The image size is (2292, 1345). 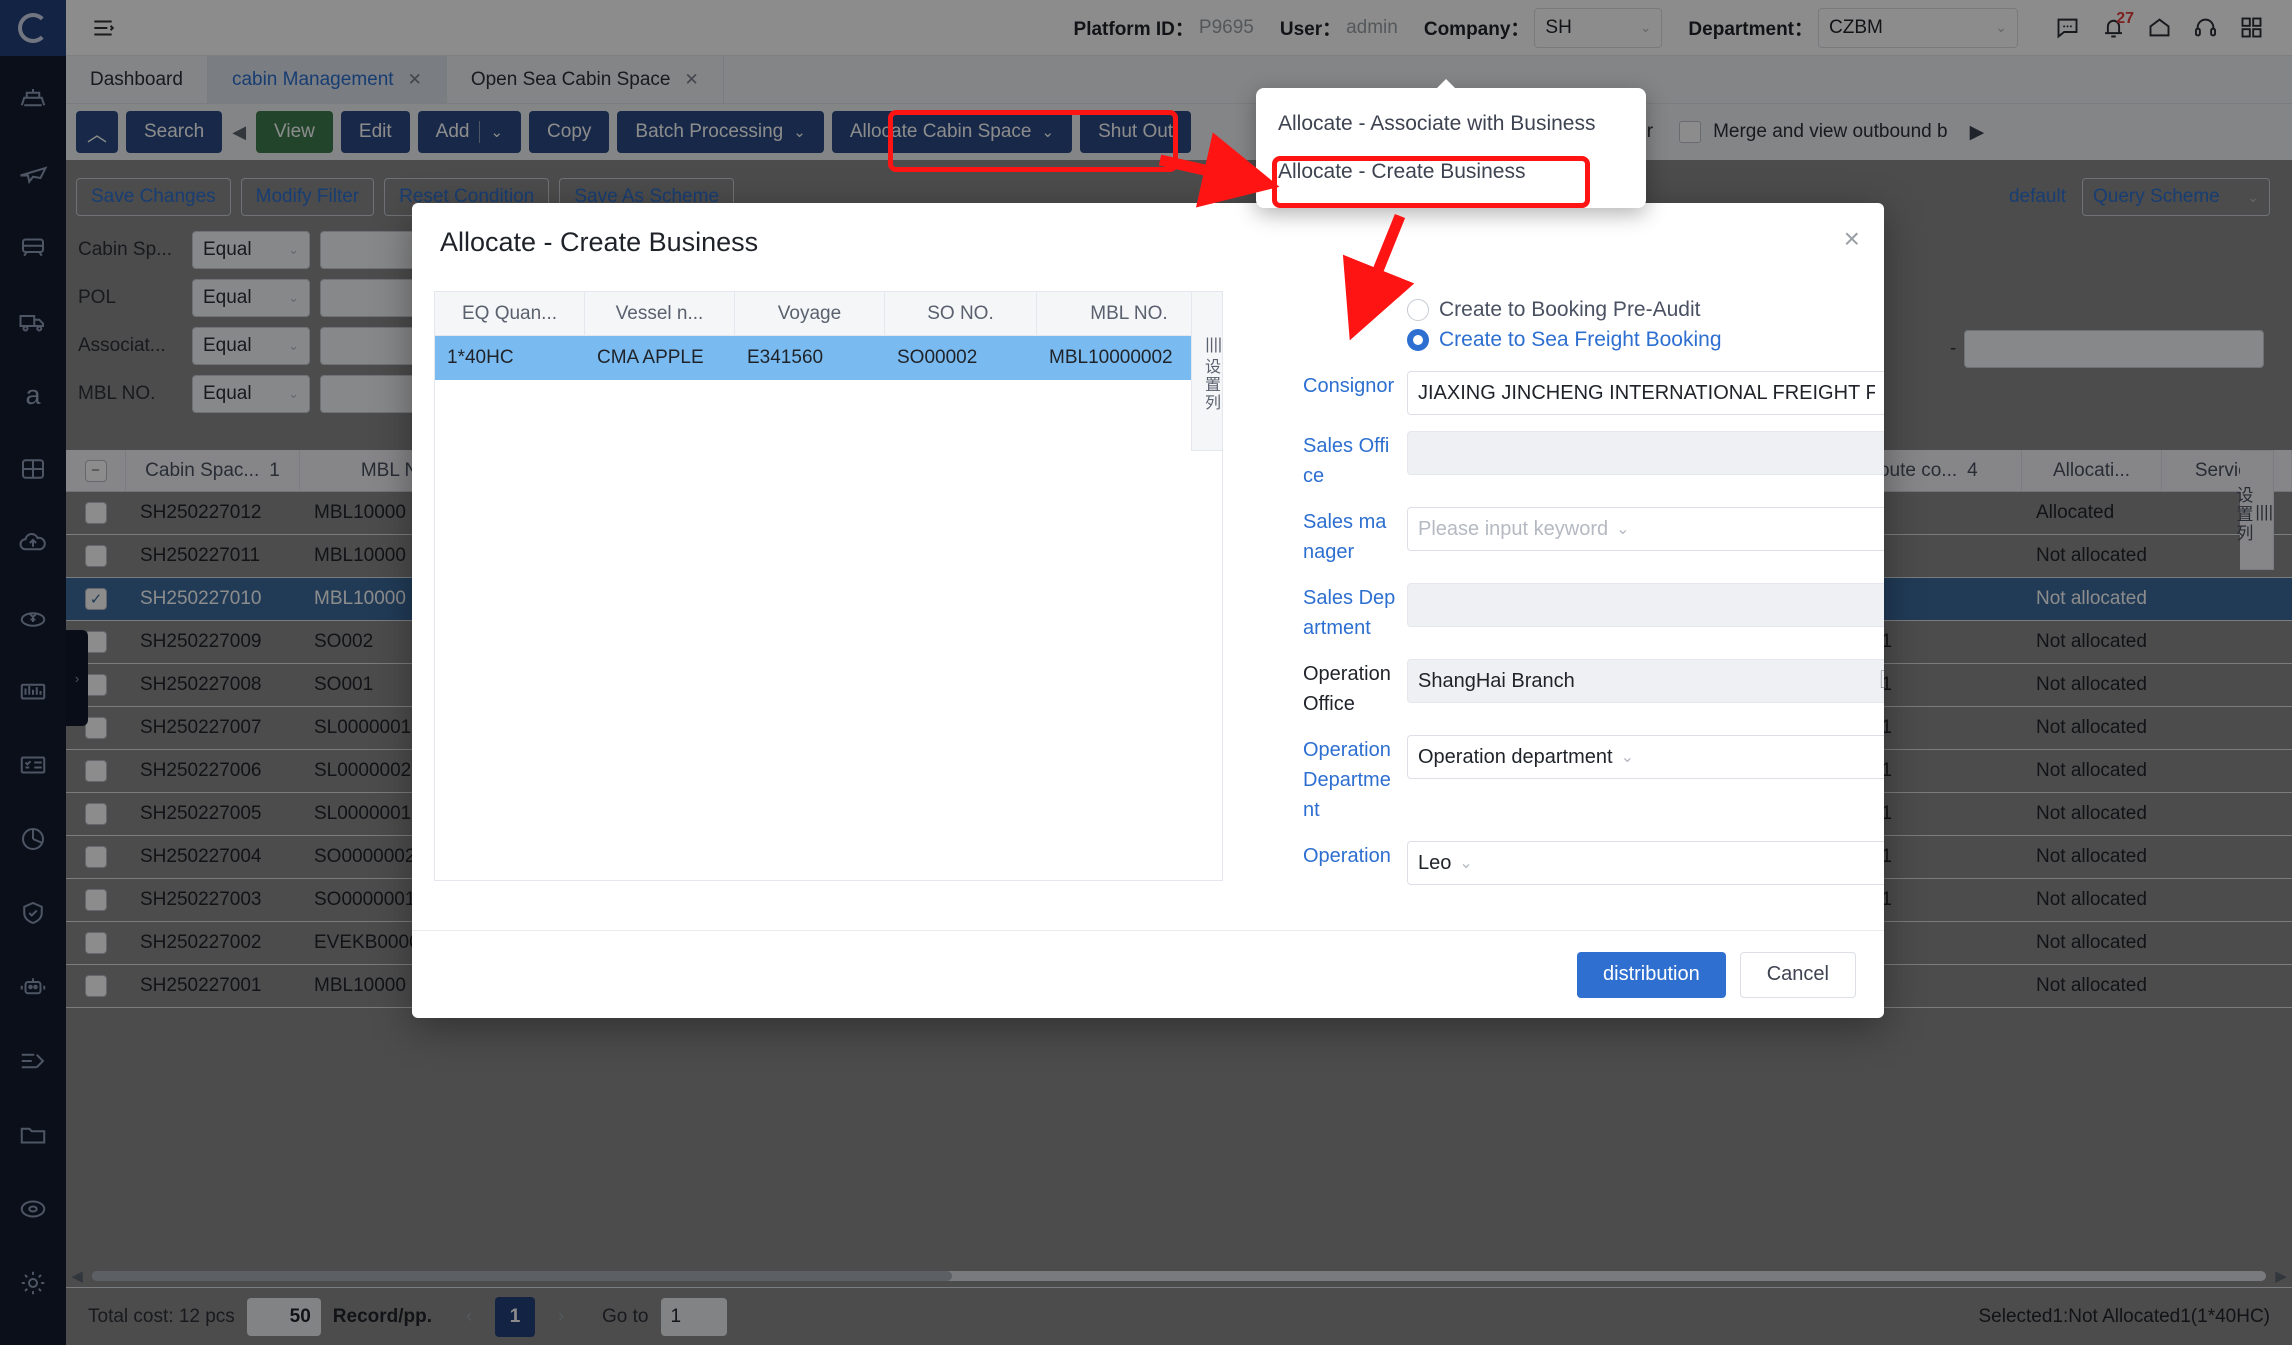 I want to click on operation-department-select: Operation department ⌄, so click(x=1645, y=757).